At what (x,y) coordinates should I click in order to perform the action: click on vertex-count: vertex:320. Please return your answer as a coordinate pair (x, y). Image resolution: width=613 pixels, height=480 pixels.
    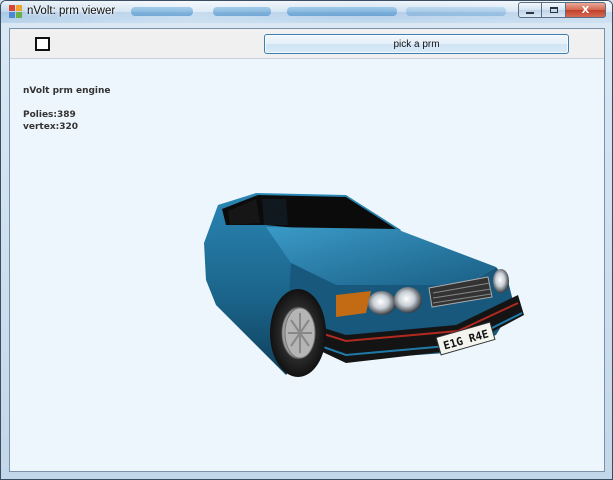
    Looking at the image, I should click on (51, 127).